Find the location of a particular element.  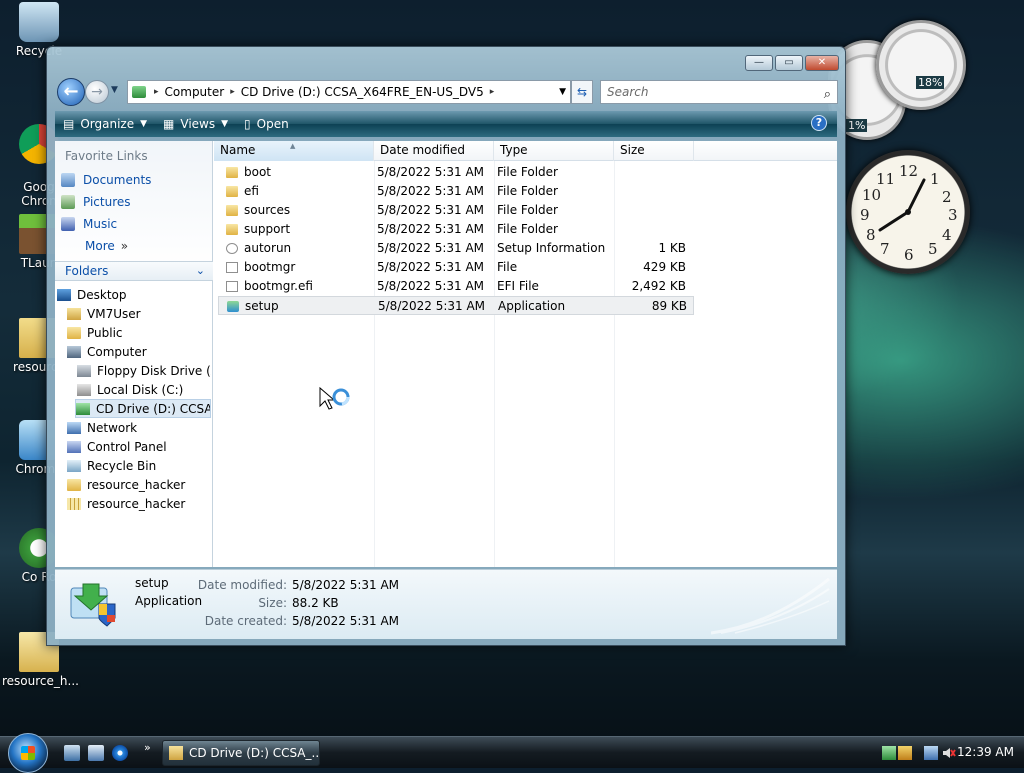

document-icon: ▯ is located at coordinates (247, 124).